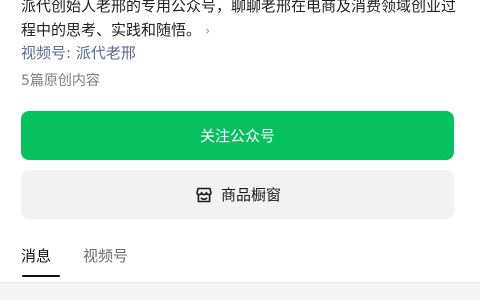 The width and height of the screenshot is (480, 300). I want to click on tab-video-channel: 视频号, so click(105, 256).